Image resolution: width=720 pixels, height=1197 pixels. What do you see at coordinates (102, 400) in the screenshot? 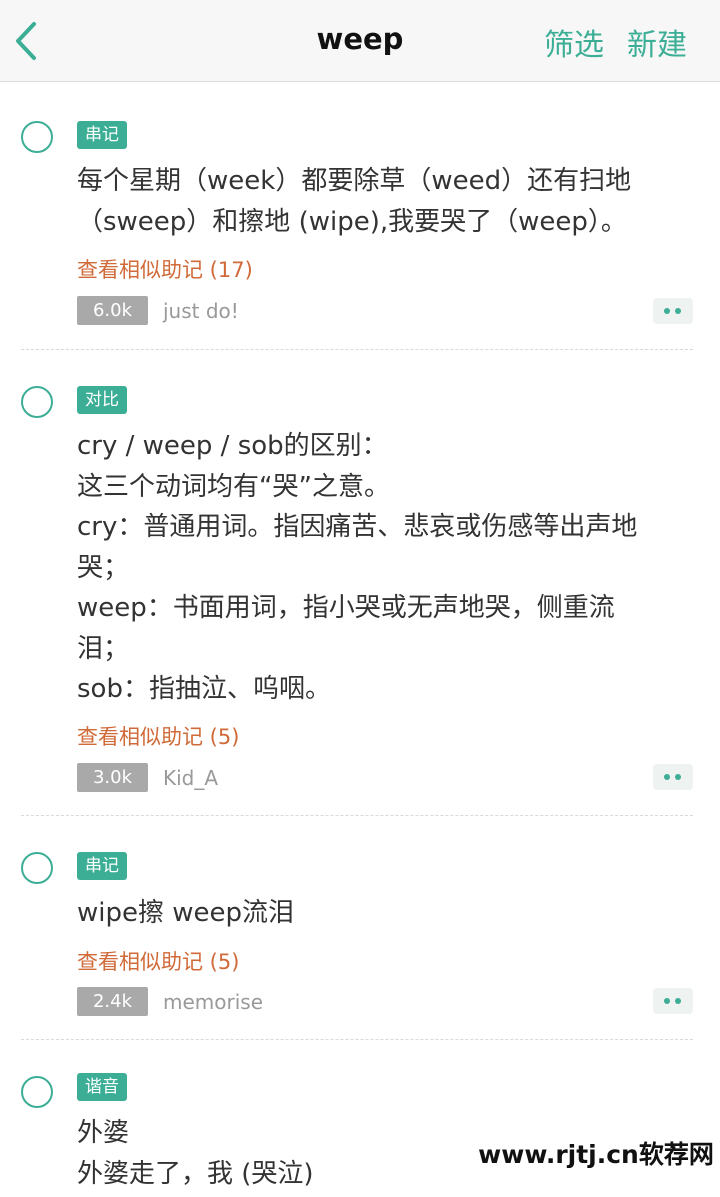
I see `category-tag: 对比` at bounding box center [102, 400].